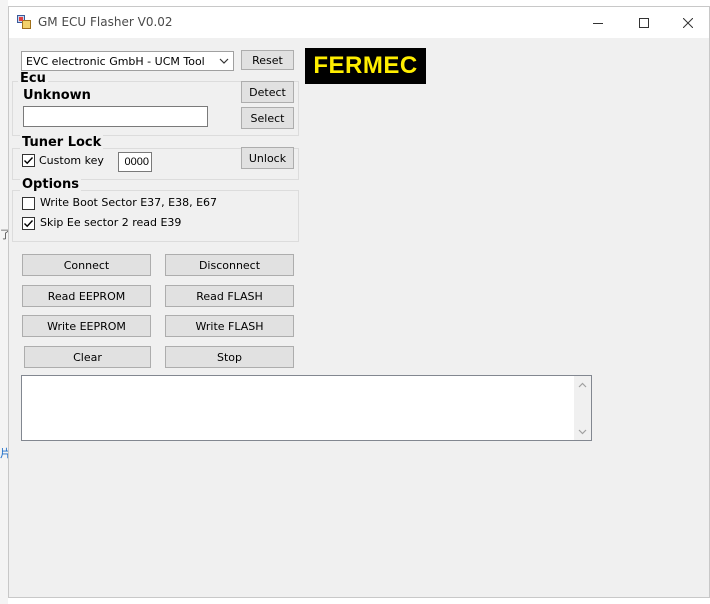 The width and height of the screenshot is (710, 604). What do you see at coordinates (135, 162) in the screenshot?
I see `custom-key-input` at bounding box center [135, 162].